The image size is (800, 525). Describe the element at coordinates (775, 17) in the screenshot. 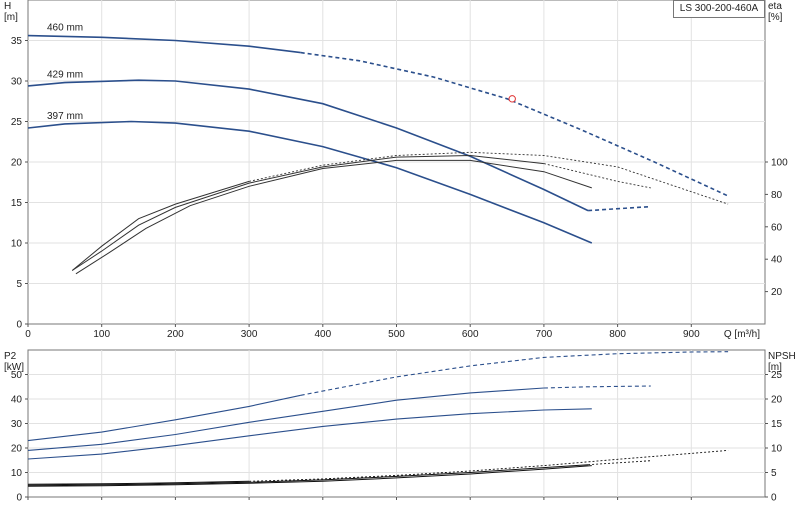

I see `y-right-axis-unit: [%]` at that location.